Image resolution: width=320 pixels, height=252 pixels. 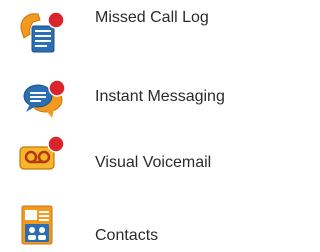 What do you see at coordinates (42, 34) in the screenshot?
I see `missed-call-icon` at bounding box center [42, 34].